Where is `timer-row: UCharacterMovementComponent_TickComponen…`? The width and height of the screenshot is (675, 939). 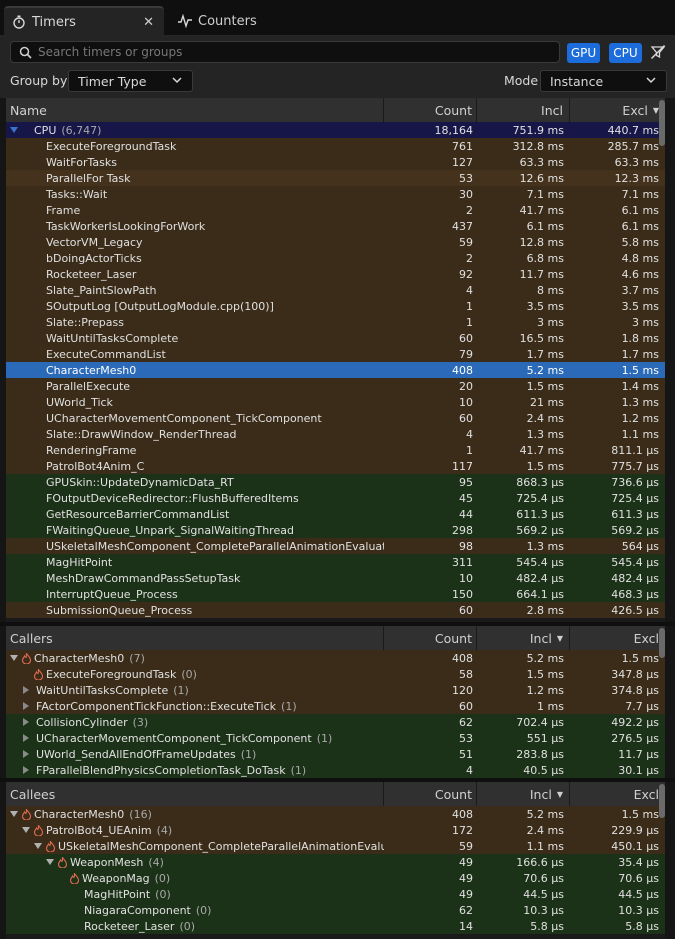
timer-row: UCharacterMovementComponent_TickComponen… is located at coordinates (335, 418).